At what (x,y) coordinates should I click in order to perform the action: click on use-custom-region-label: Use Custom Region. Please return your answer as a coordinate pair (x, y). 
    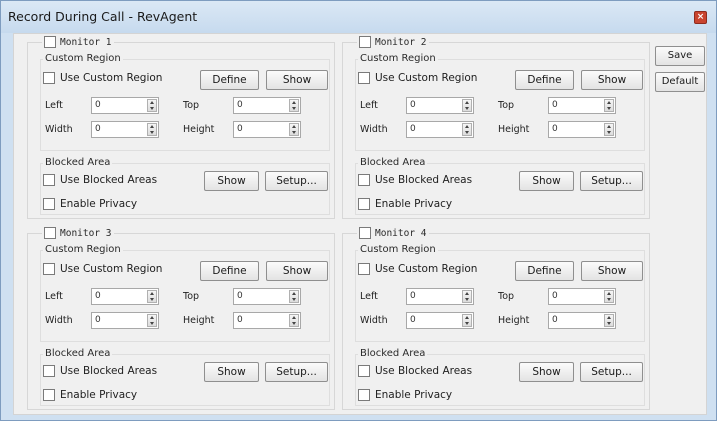
    Looking at the image, I should click on (426, 78).